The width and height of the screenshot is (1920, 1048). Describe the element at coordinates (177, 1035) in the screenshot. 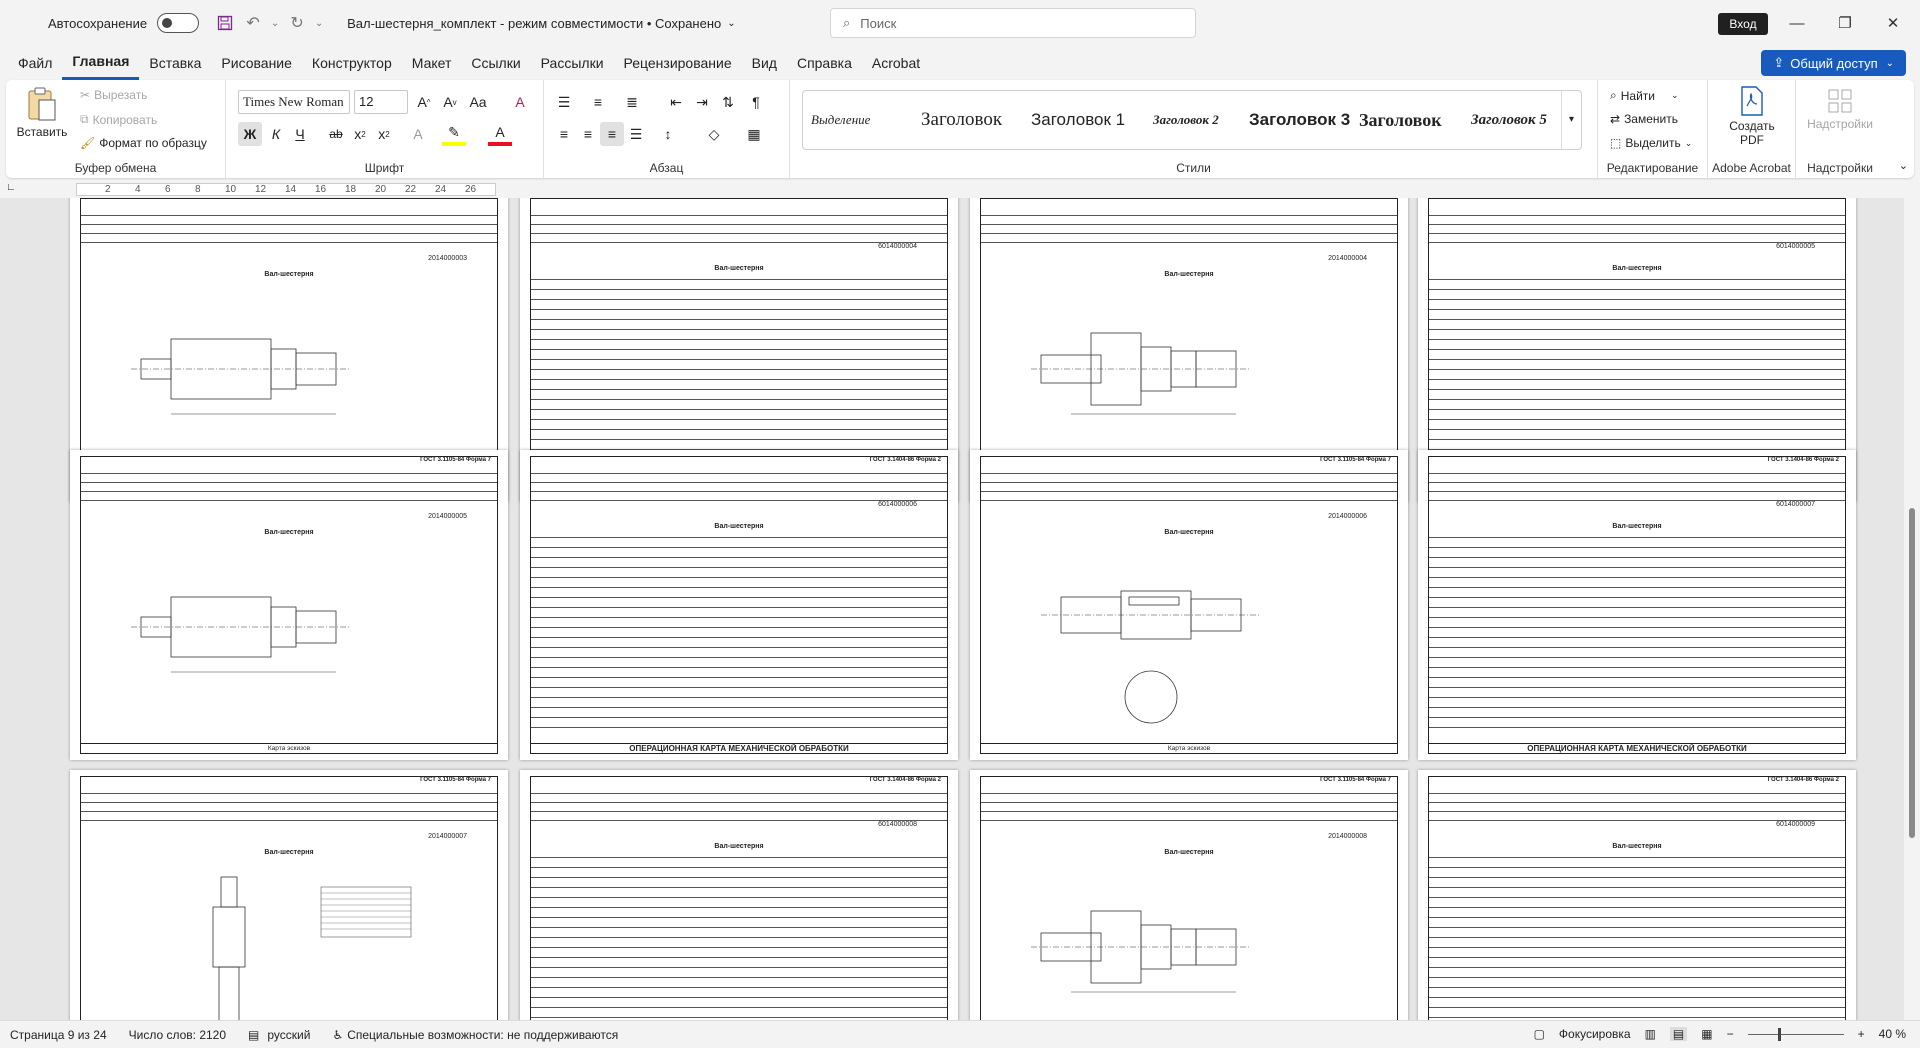

I see `word-count: Число слов: 2120` at that location.